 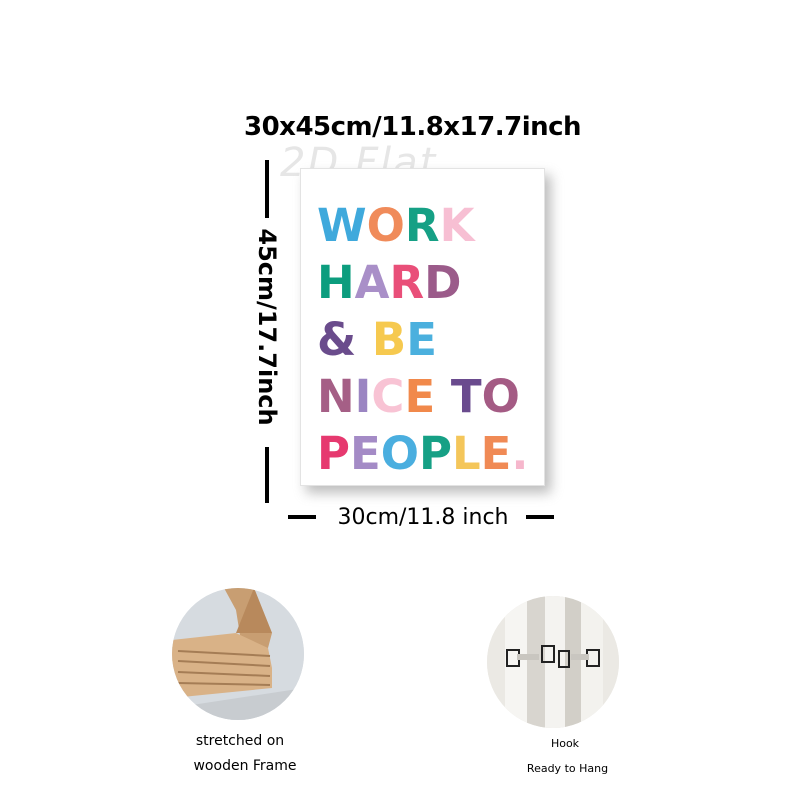 What do you see at coordinates (423, 517) in the screenshot?
I see `size-label-bottom: 30cm/11.8 inch` at bounding box center [423, 517].